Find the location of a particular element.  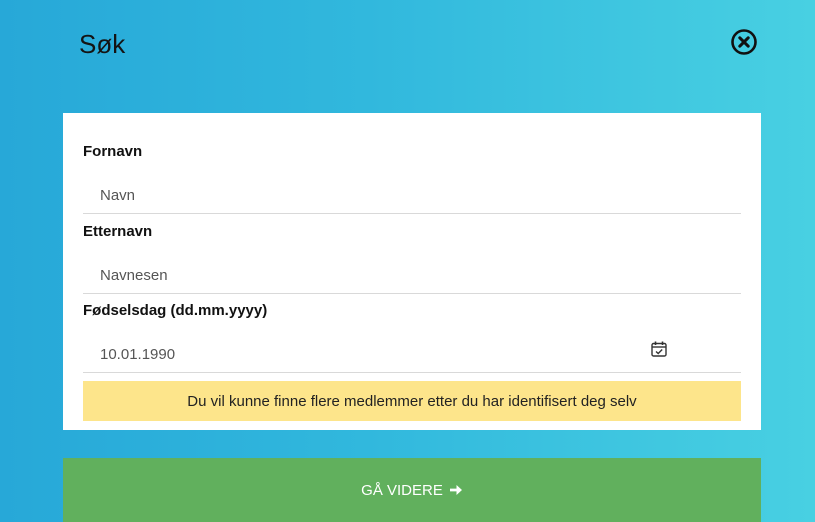

modal-title: Søk is located at coordinates (102, 44).